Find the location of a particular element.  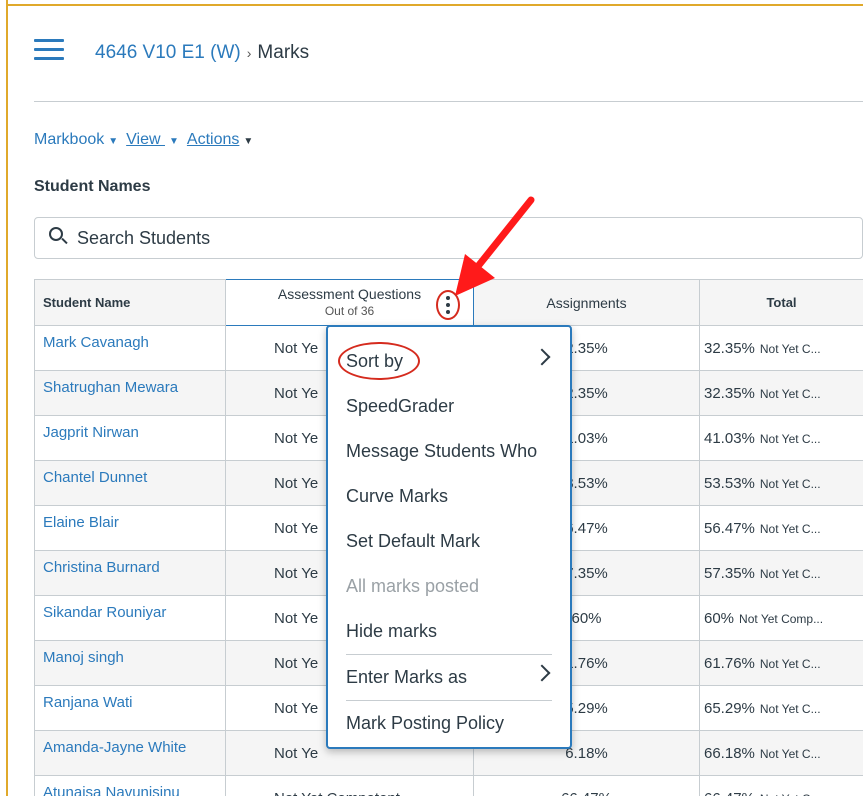

actions-label: Actions is located at coordinates (213, 139).